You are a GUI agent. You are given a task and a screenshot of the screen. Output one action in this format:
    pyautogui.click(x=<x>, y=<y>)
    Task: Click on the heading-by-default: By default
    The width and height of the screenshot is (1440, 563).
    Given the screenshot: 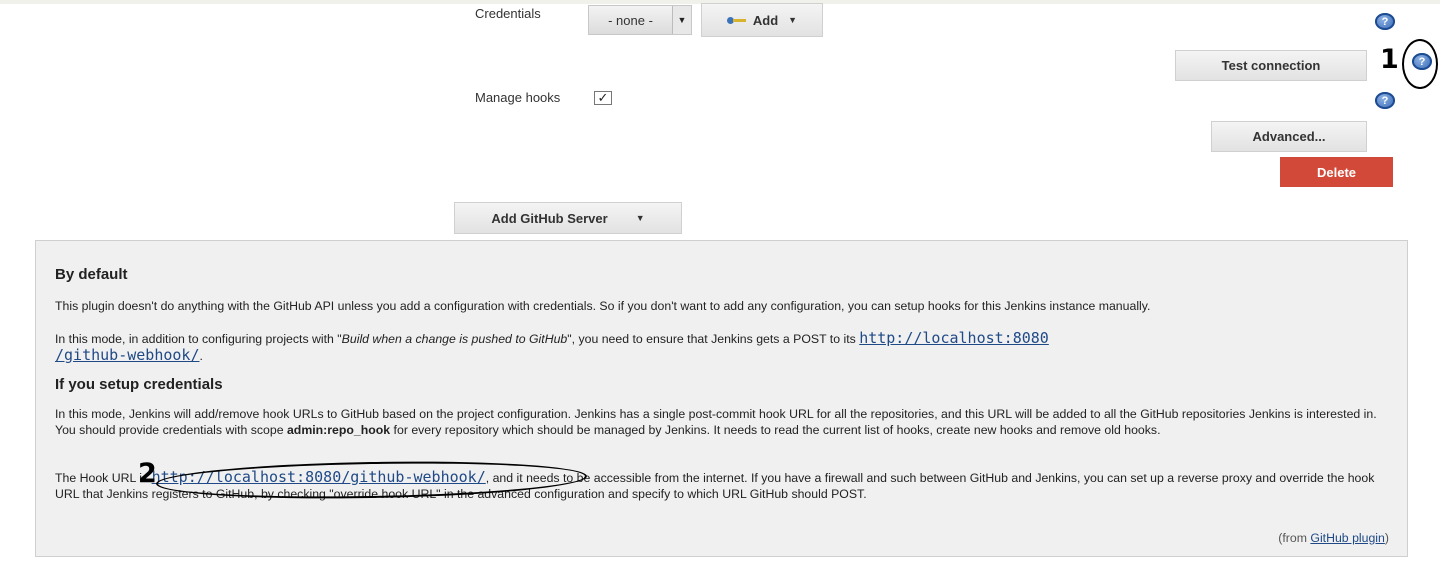 What is the action you would take?
    pyautogui.click(x=91, y=274)
    